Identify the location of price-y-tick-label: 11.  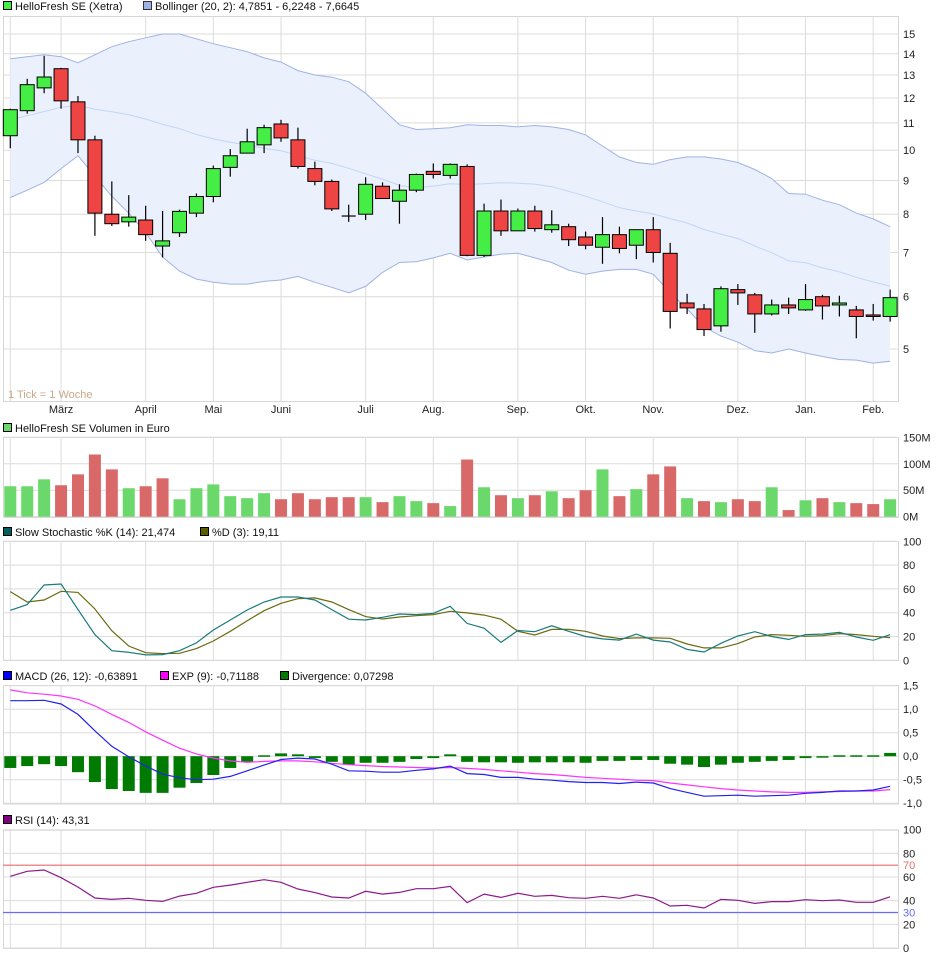
(908, 124).